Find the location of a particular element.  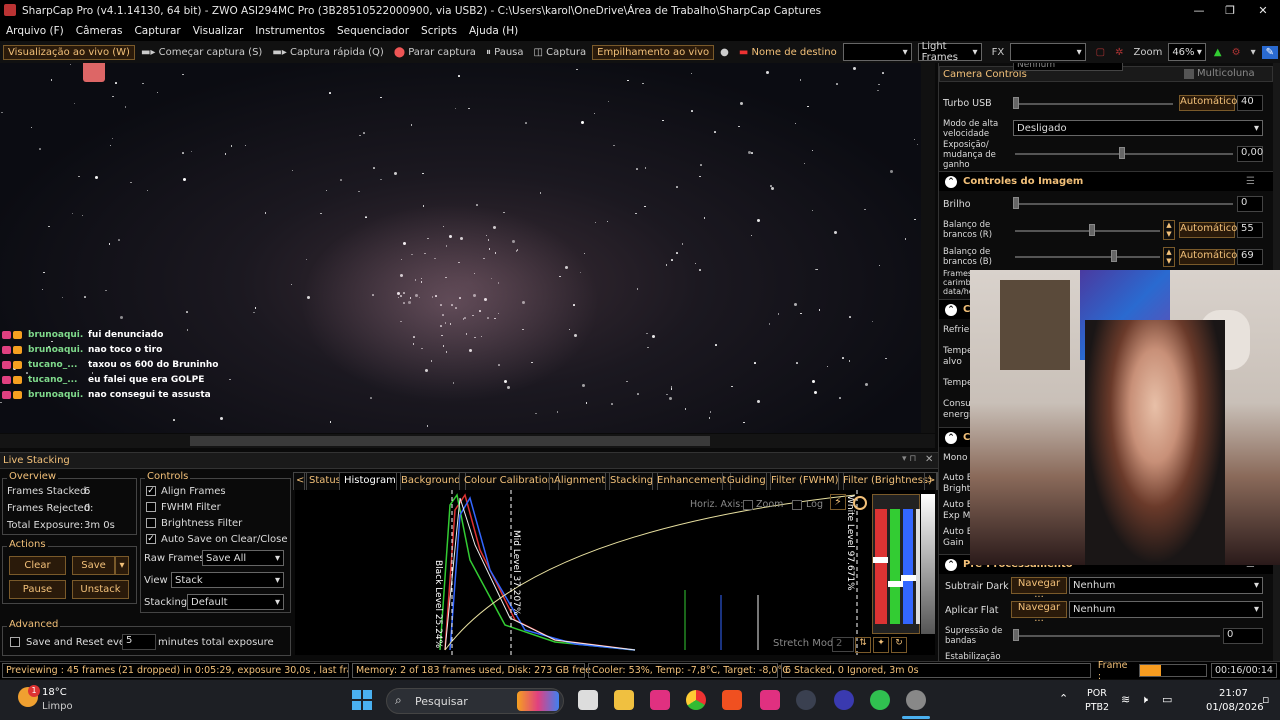

target-name-combo: ▾ is located at coordinates (877, 52).